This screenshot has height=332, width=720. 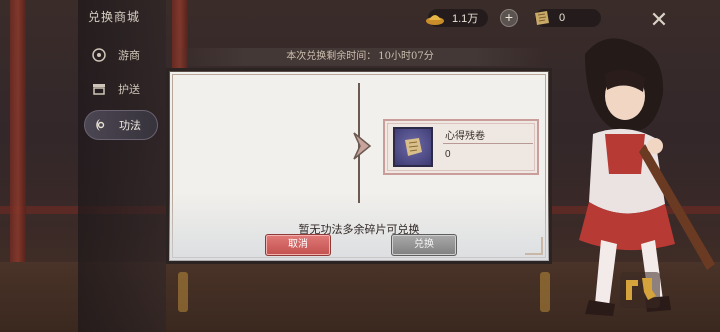 What do you see at coordinates (122, 166) in the screenshot?
I see `shop-sidebar: 兑换商城 游商 护送 功法` at bounding box center [122, 166].